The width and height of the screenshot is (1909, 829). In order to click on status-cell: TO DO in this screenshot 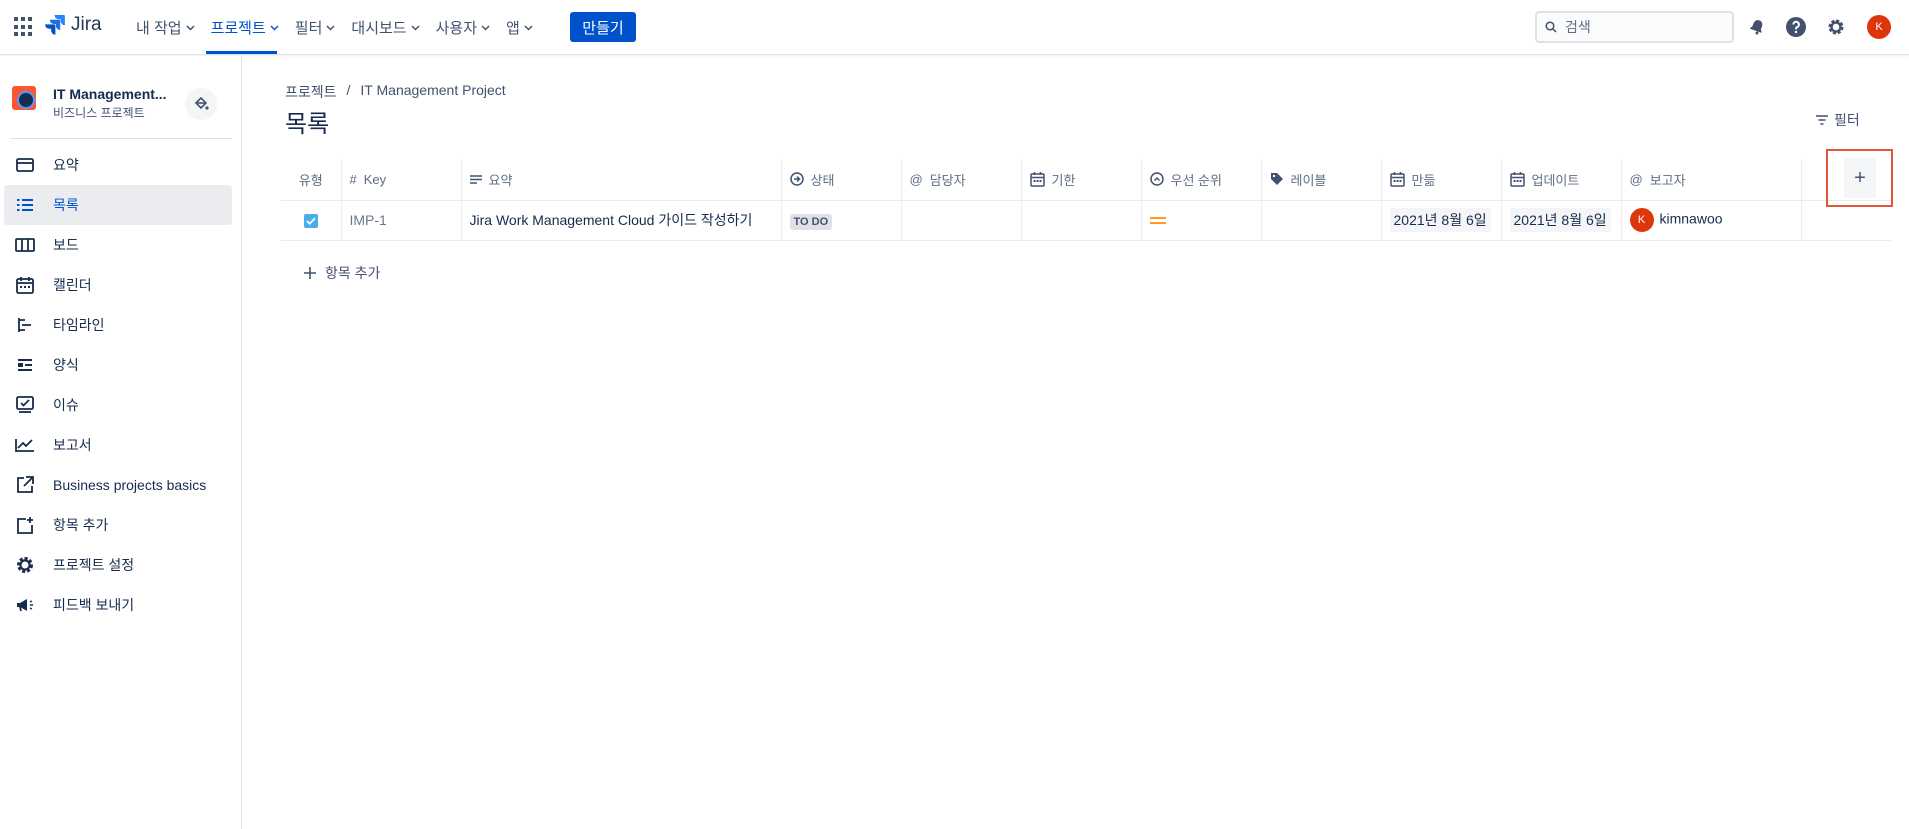, I will do `click(841, 220)`.